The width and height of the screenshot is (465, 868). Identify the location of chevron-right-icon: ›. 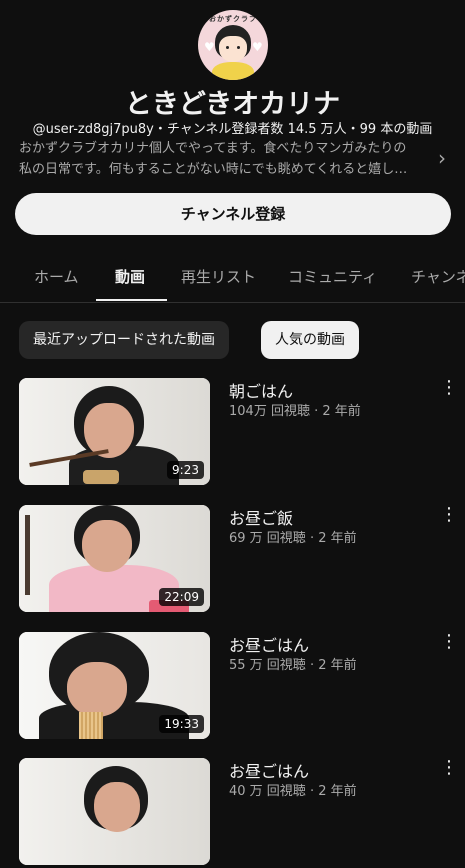
(442, 158).